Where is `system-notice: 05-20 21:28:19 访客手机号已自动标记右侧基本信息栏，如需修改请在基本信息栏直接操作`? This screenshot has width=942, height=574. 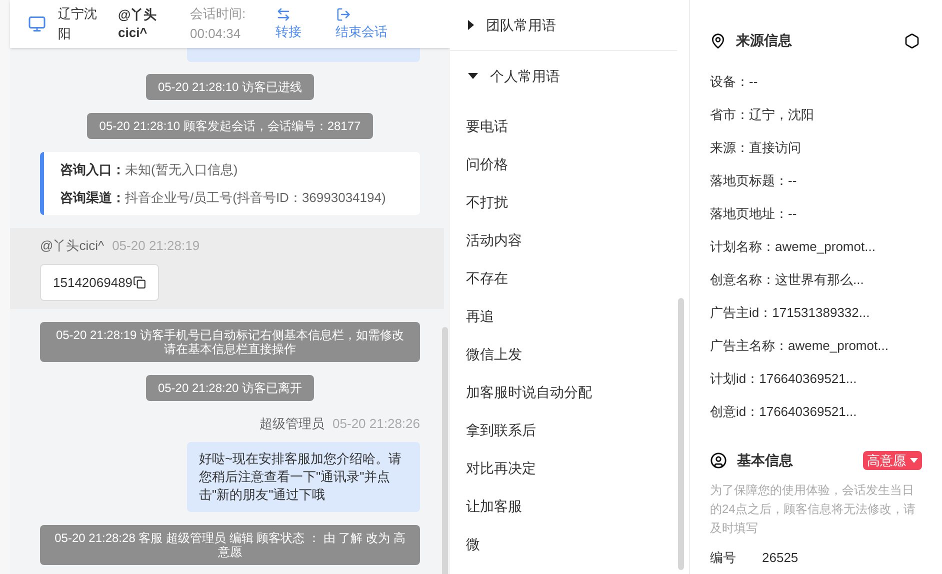 system-notice: 05-20 21:28:19 访客手机号已自动标记右侧基本信息栏，如需修改请在基本信息栏直接操作 is located at coordinates (230, 342).